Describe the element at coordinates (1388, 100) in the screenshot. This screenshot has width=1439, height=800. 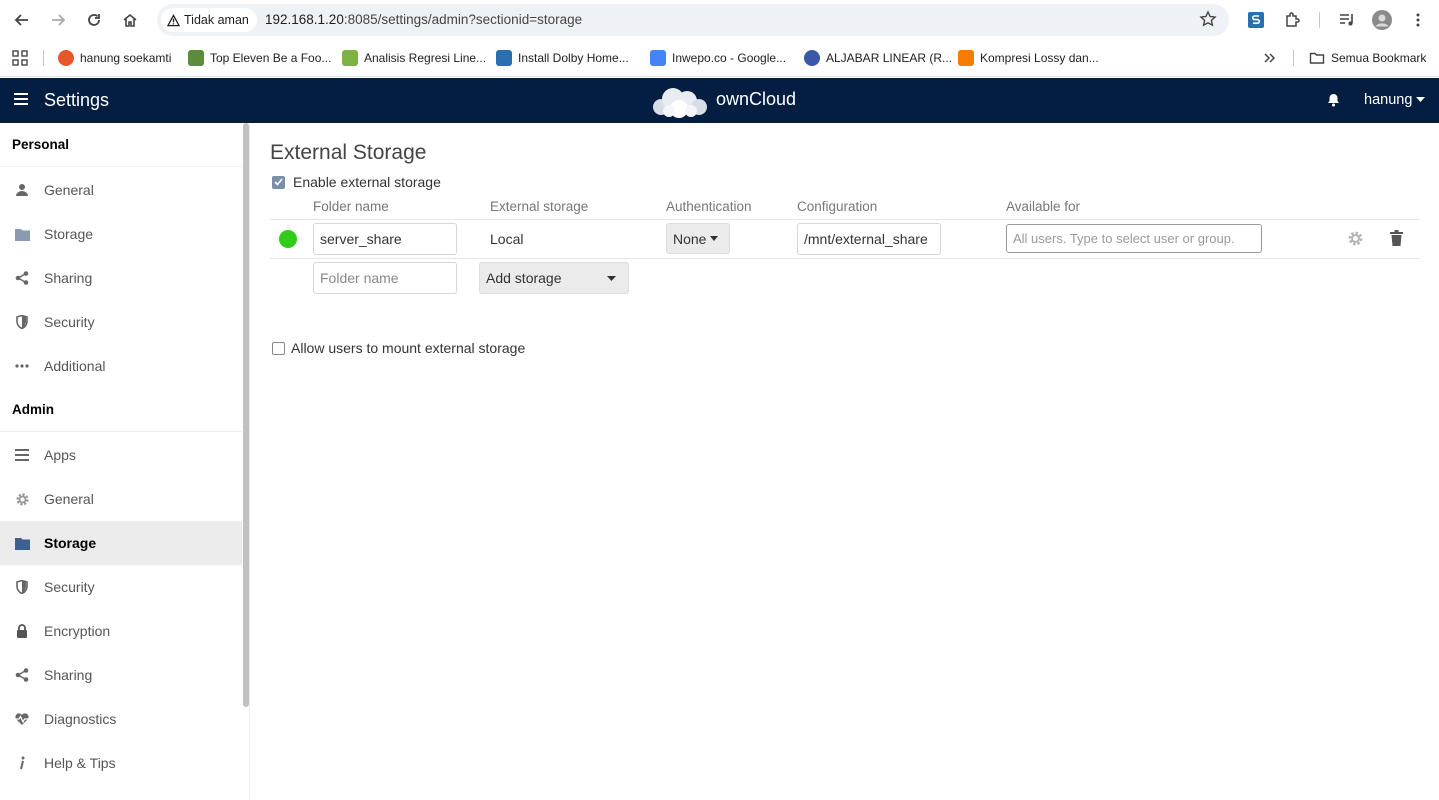
I see `user-name: hanung` at that location.